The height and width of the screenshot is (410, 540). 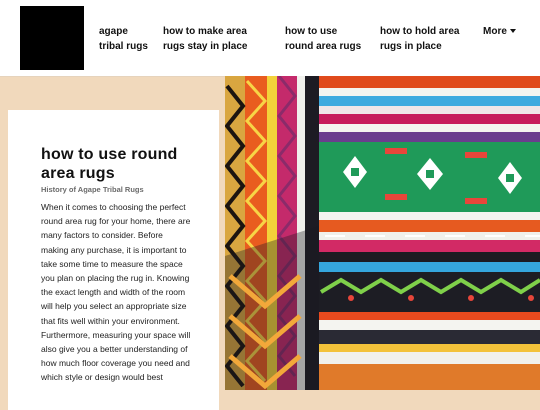 What do you see at coordinates (124, 39) in the screenshot?
I see `nav-item-agape-tribal-rugs: agape tribal rugs` at bounding box center [124, 39].